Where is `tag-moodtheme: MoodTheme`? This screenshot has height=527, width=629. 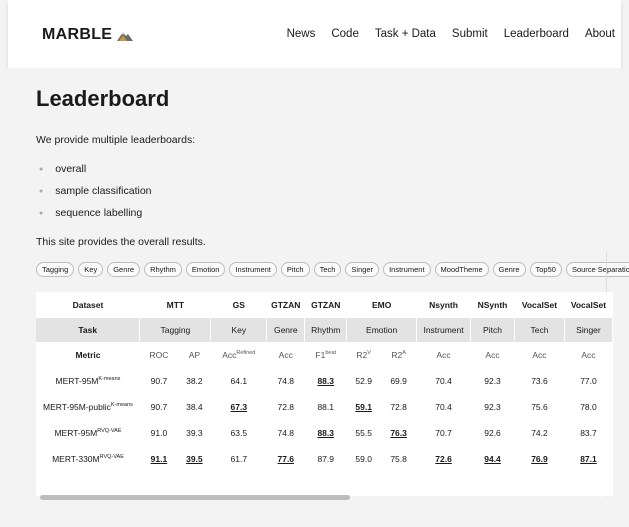
tag-moodtheme: MoodTheme is located at coordinates (461, 269).